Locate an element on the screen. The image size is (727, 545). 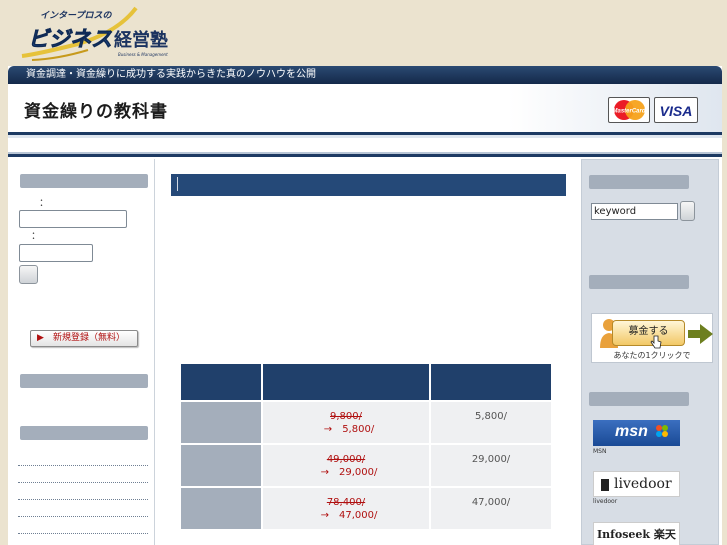
keyword-search-input is located at coordinates (634, 211).